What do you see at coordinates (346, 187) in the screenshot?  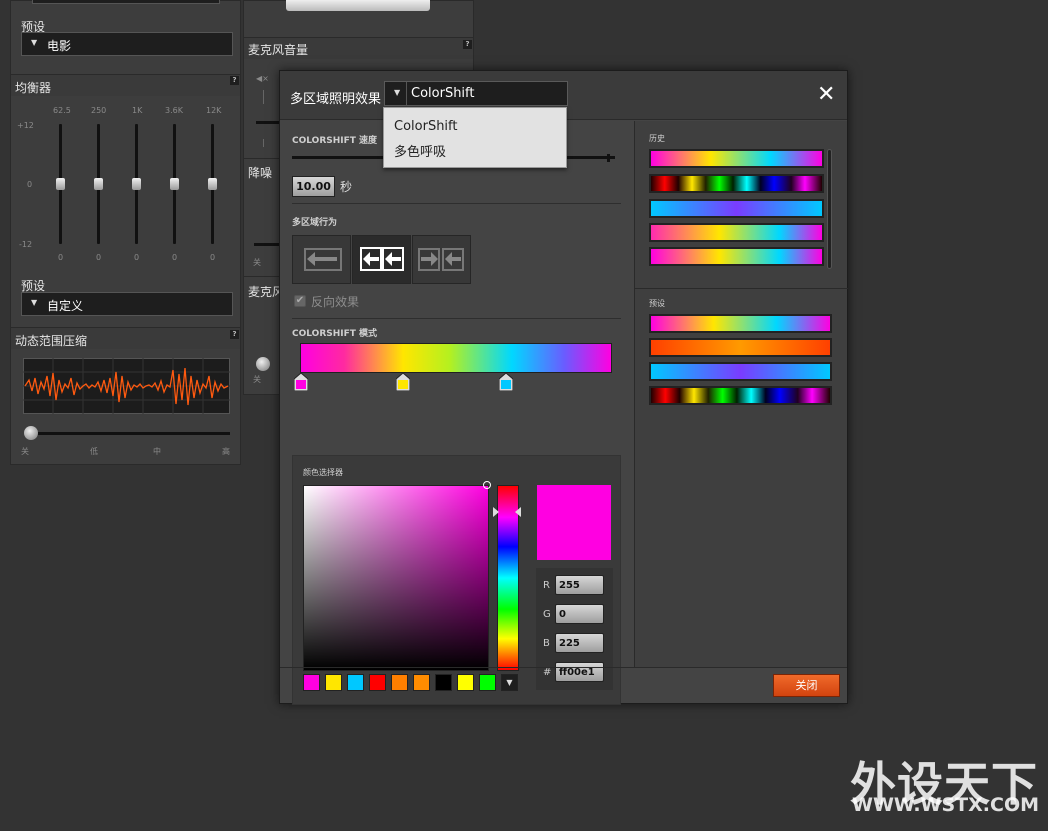 I see `speed-unit: 秒` at bounding box center [346, 187].